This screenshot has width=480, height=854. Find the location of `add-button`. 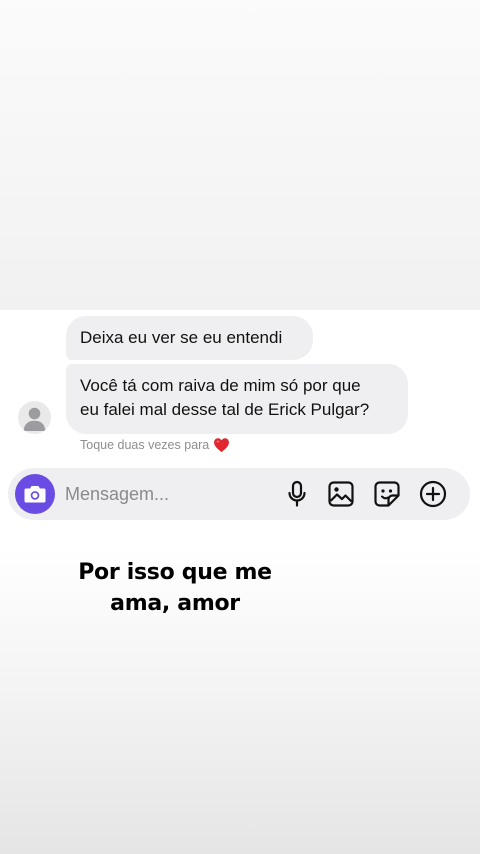

add-button is located at coordinates (433, 494).